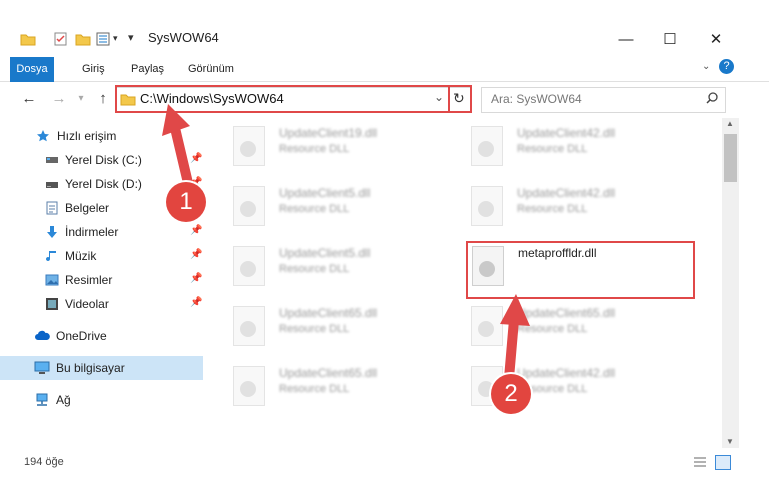 Image resolution: width=769 pixels, height=490 pixels. What do you see at coordinates (183, 37) in the screenshot?
I see `window-title: SysWOW64` at bounding box center [183, 37].